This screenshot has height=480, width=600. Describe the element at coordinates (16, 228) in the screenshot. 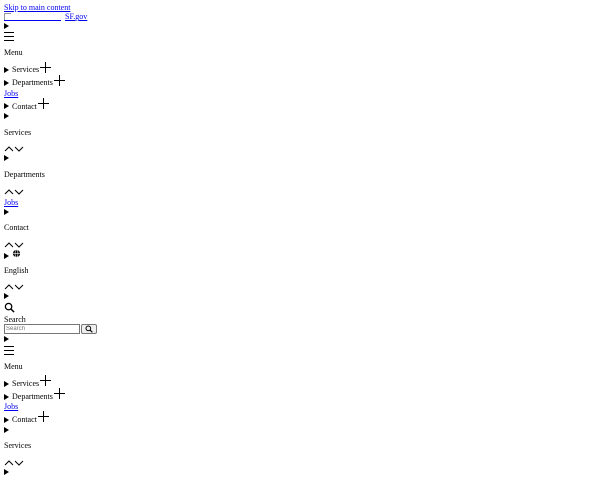

I see `contact-section-label: Contact` at that location.